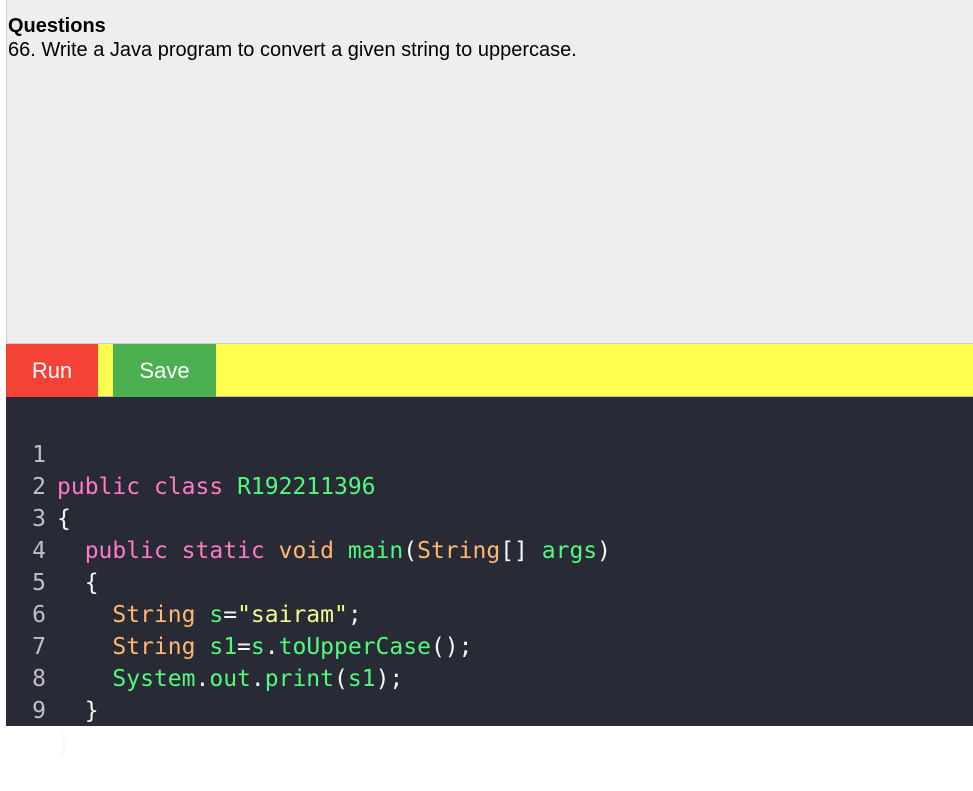 The image size is (973, 791). I want to click on code-line-6: 6 String s1=s.toUpperCase();, so click(489, 613).